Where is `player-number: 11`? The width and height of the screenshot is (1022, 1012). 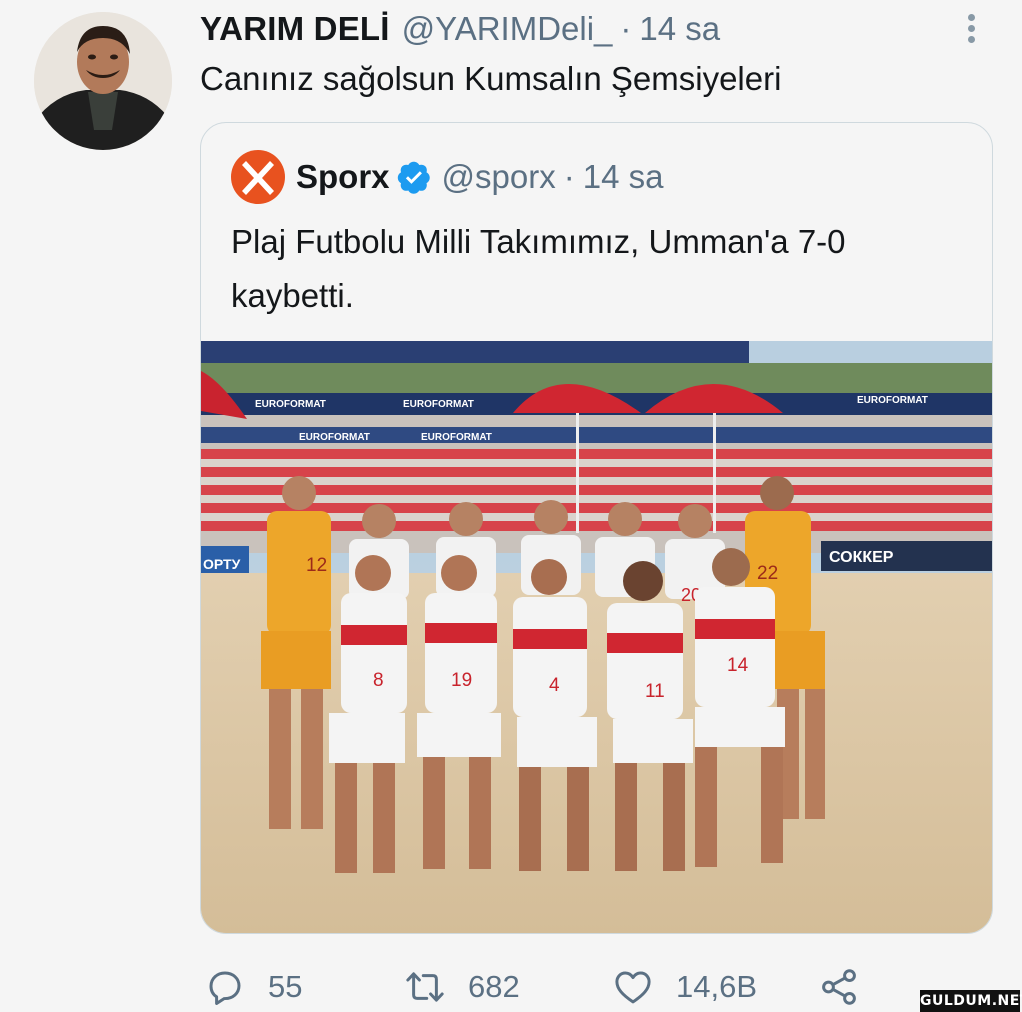 player-number: 11 is located at coordinates (655, 691).